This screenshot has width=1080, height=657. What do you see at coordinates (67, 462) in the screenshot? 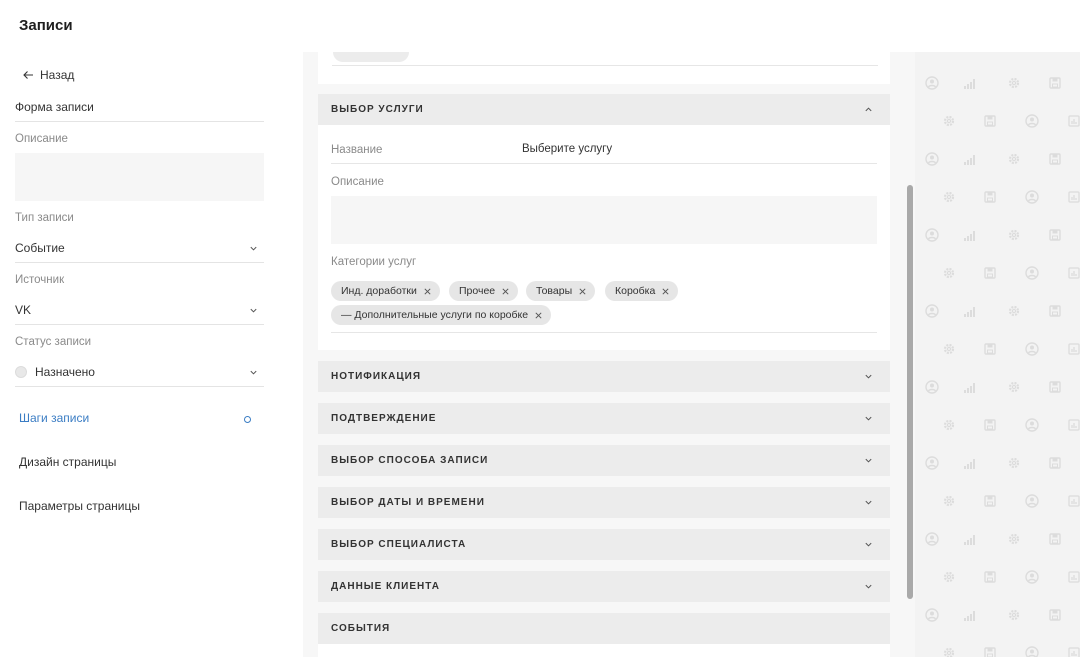
I see `nav-item-design: Дизайн страницы` at bounding box center [67, 462].